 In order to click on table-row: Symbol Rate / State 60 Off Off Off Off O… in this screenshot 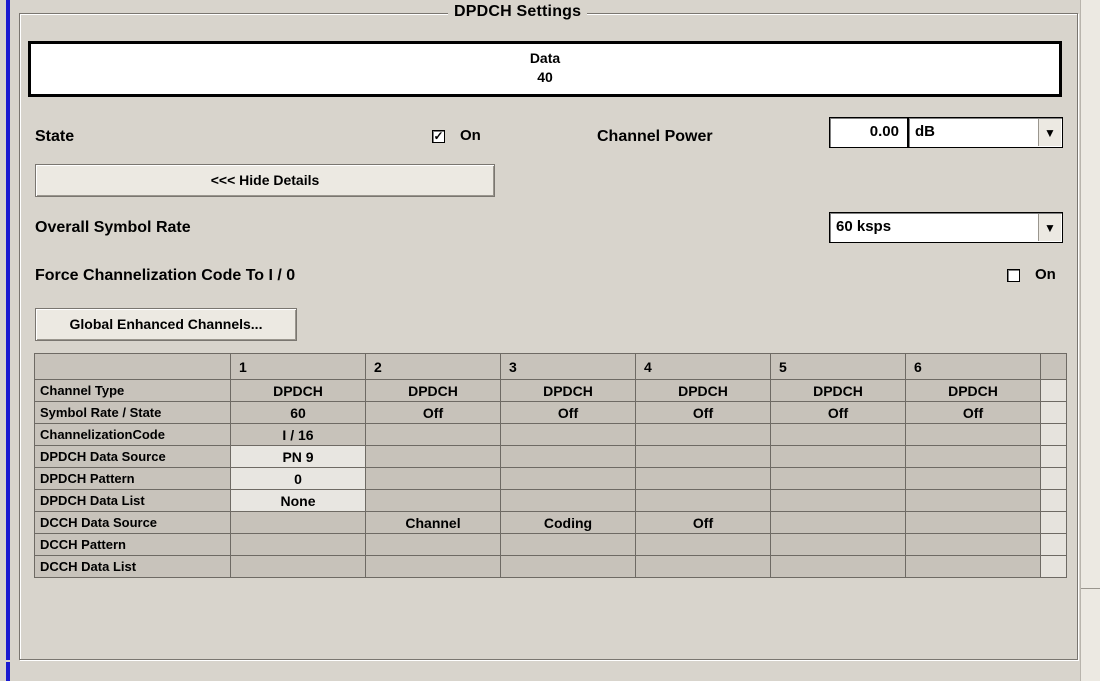, I will do `click(550, 412)`.